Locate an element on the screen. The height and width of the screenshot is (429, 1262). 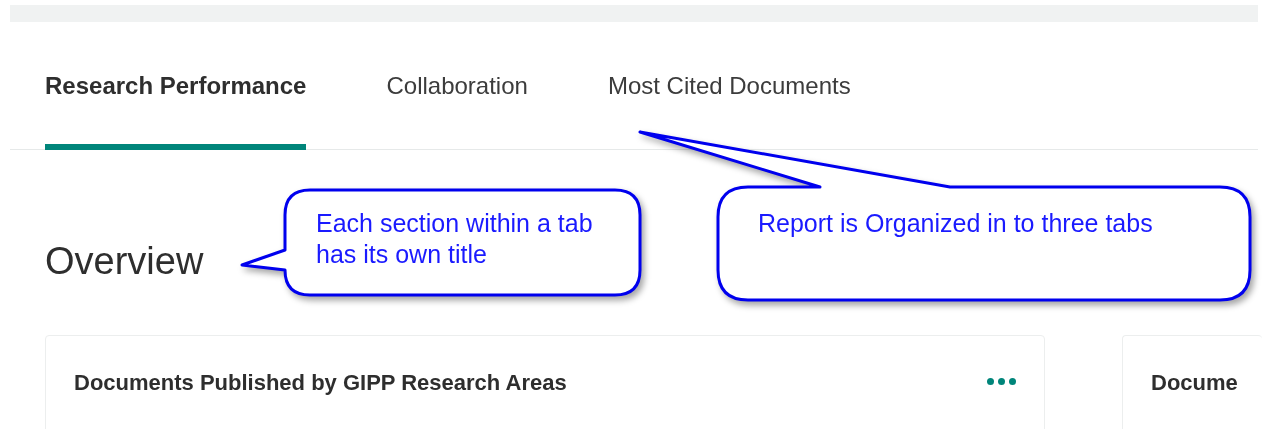
tab: Most Cited Documents is located at coordinates (729, 102).